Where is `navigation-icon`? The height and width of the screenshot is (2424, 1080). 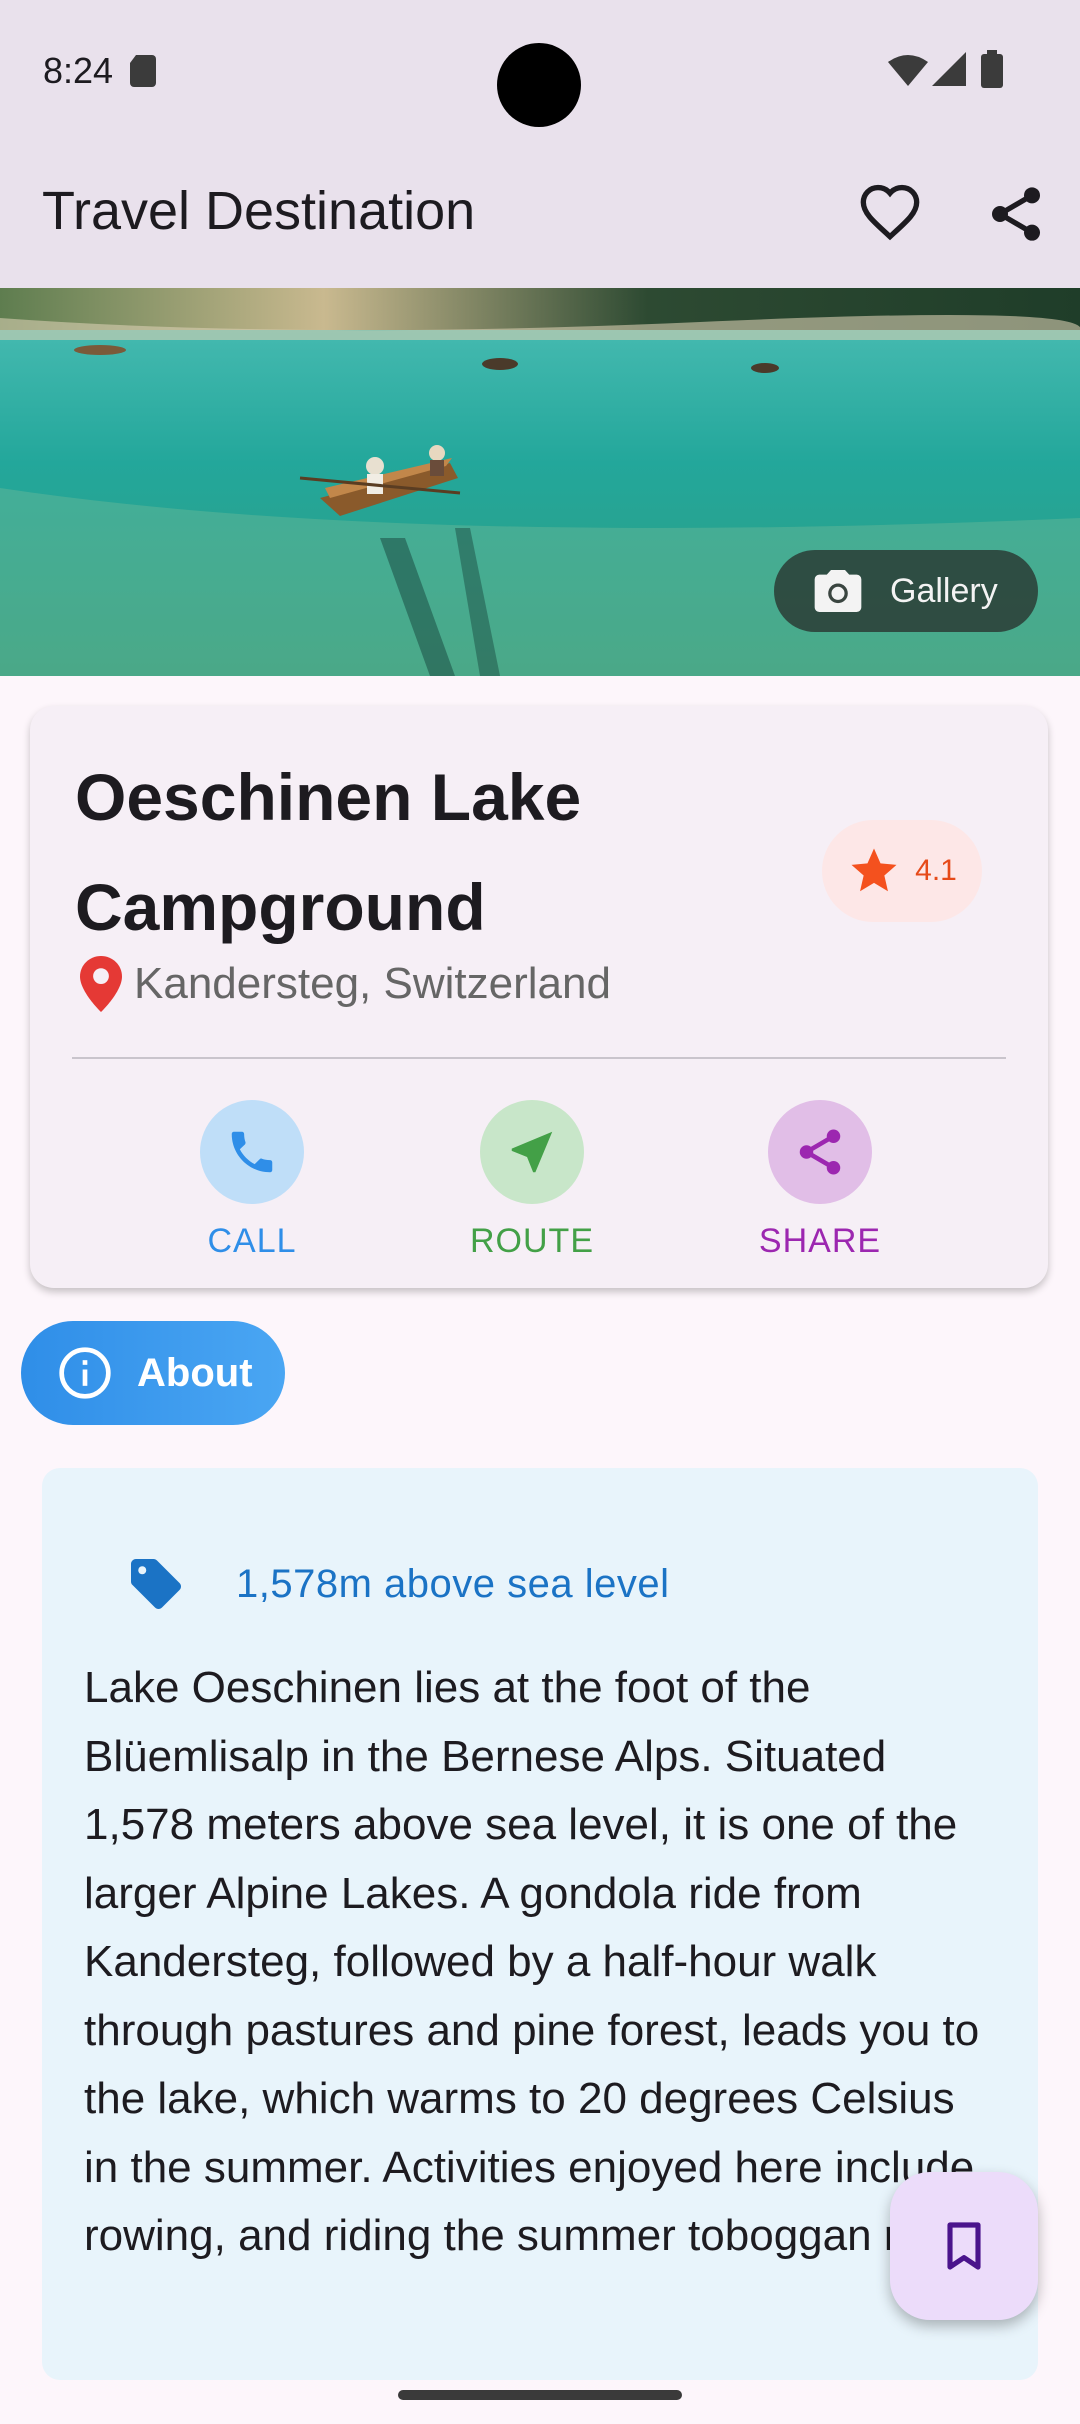
navigation-icon is located at coordinates (532, 1152).